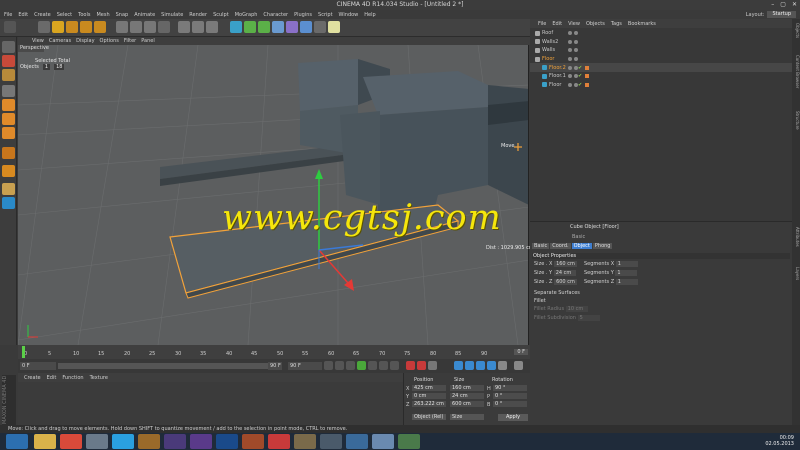  Describe the element at coordinates (542, 24) in the screenshot. I see `om-menu-file: File` at that location.